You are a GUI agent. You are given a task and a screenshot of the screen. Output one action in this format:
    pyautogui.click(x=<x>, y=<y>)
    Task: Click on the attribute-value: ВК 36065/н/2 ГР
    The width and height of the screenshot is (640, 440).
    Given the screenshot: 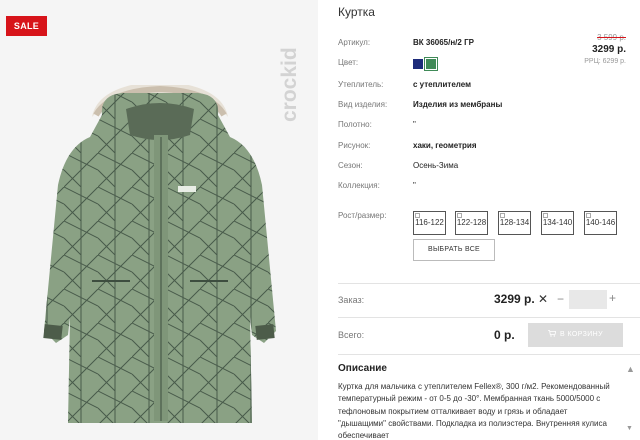 What is the action you would take?
    pyautogui.click(x=443, y=42)
    